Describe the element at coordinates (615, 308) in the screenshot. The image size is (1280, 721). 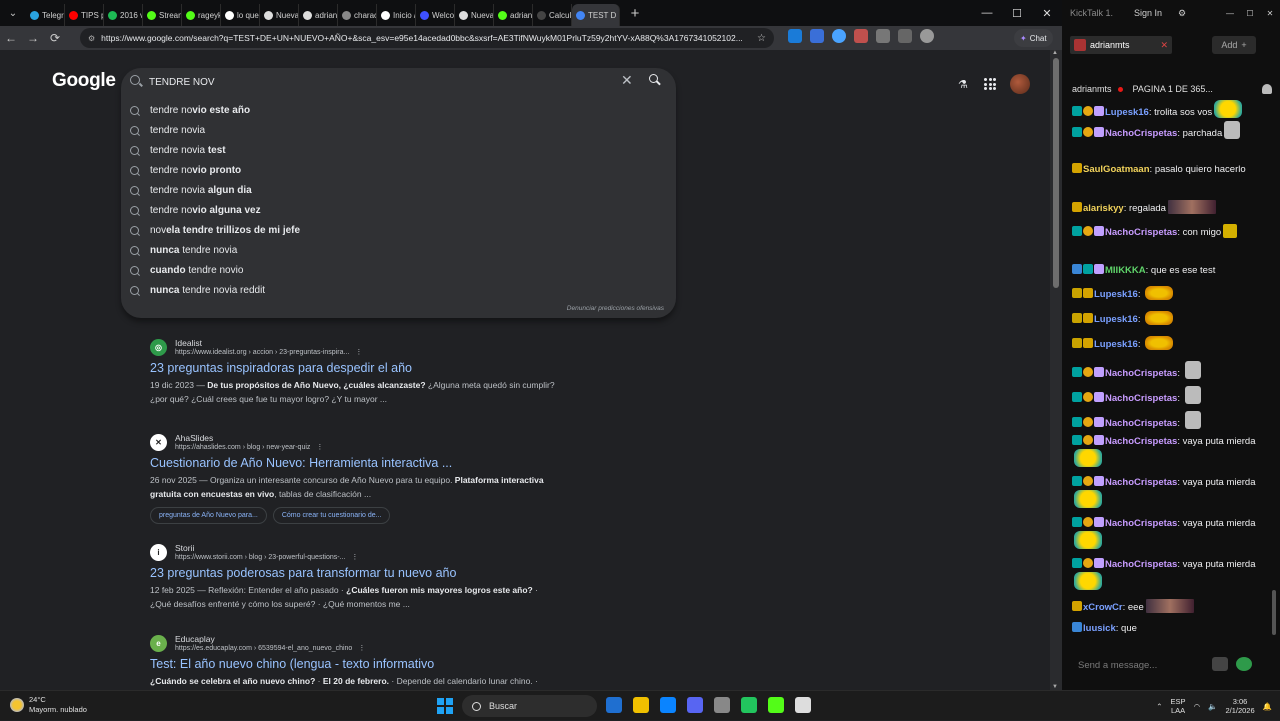
I see `report-predictions-link: Denunciar predicciones ofensivas` at that location.